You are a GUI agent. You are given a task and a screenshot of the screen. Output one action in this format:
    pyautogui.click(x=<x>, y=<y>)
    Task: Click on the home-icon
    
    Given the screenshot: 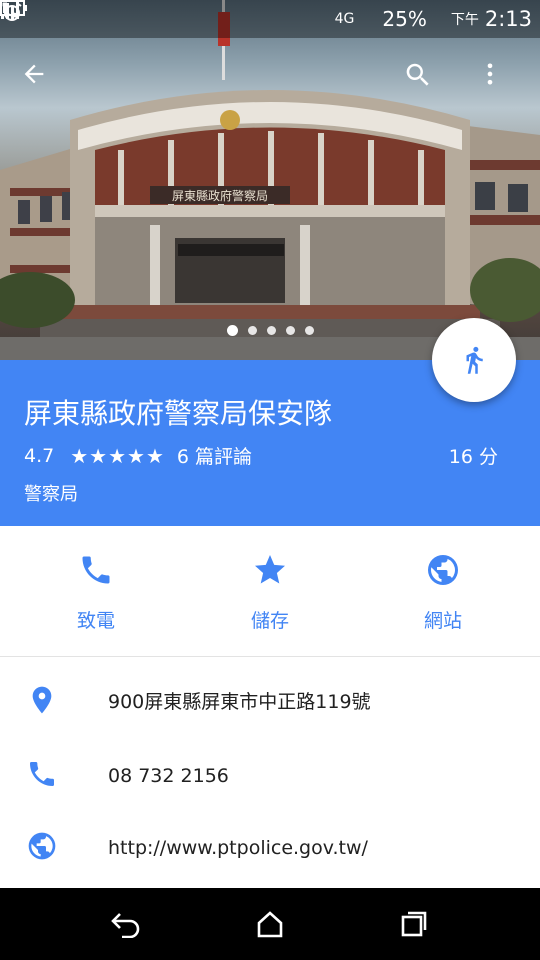 What is the action you would take?
    pyautogui.click(x=270, y=924)
    